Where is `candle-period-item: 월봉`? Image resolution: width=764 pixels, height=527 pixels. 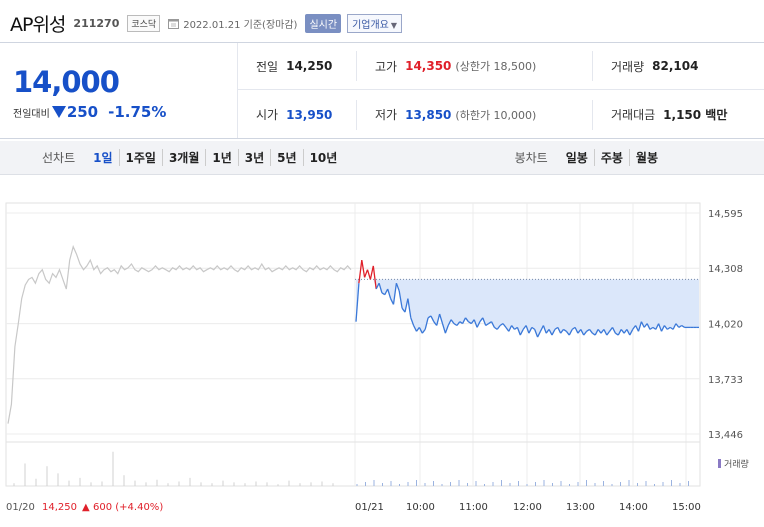
candle-period-item: 월봉 is located at coordinates (646, 157).